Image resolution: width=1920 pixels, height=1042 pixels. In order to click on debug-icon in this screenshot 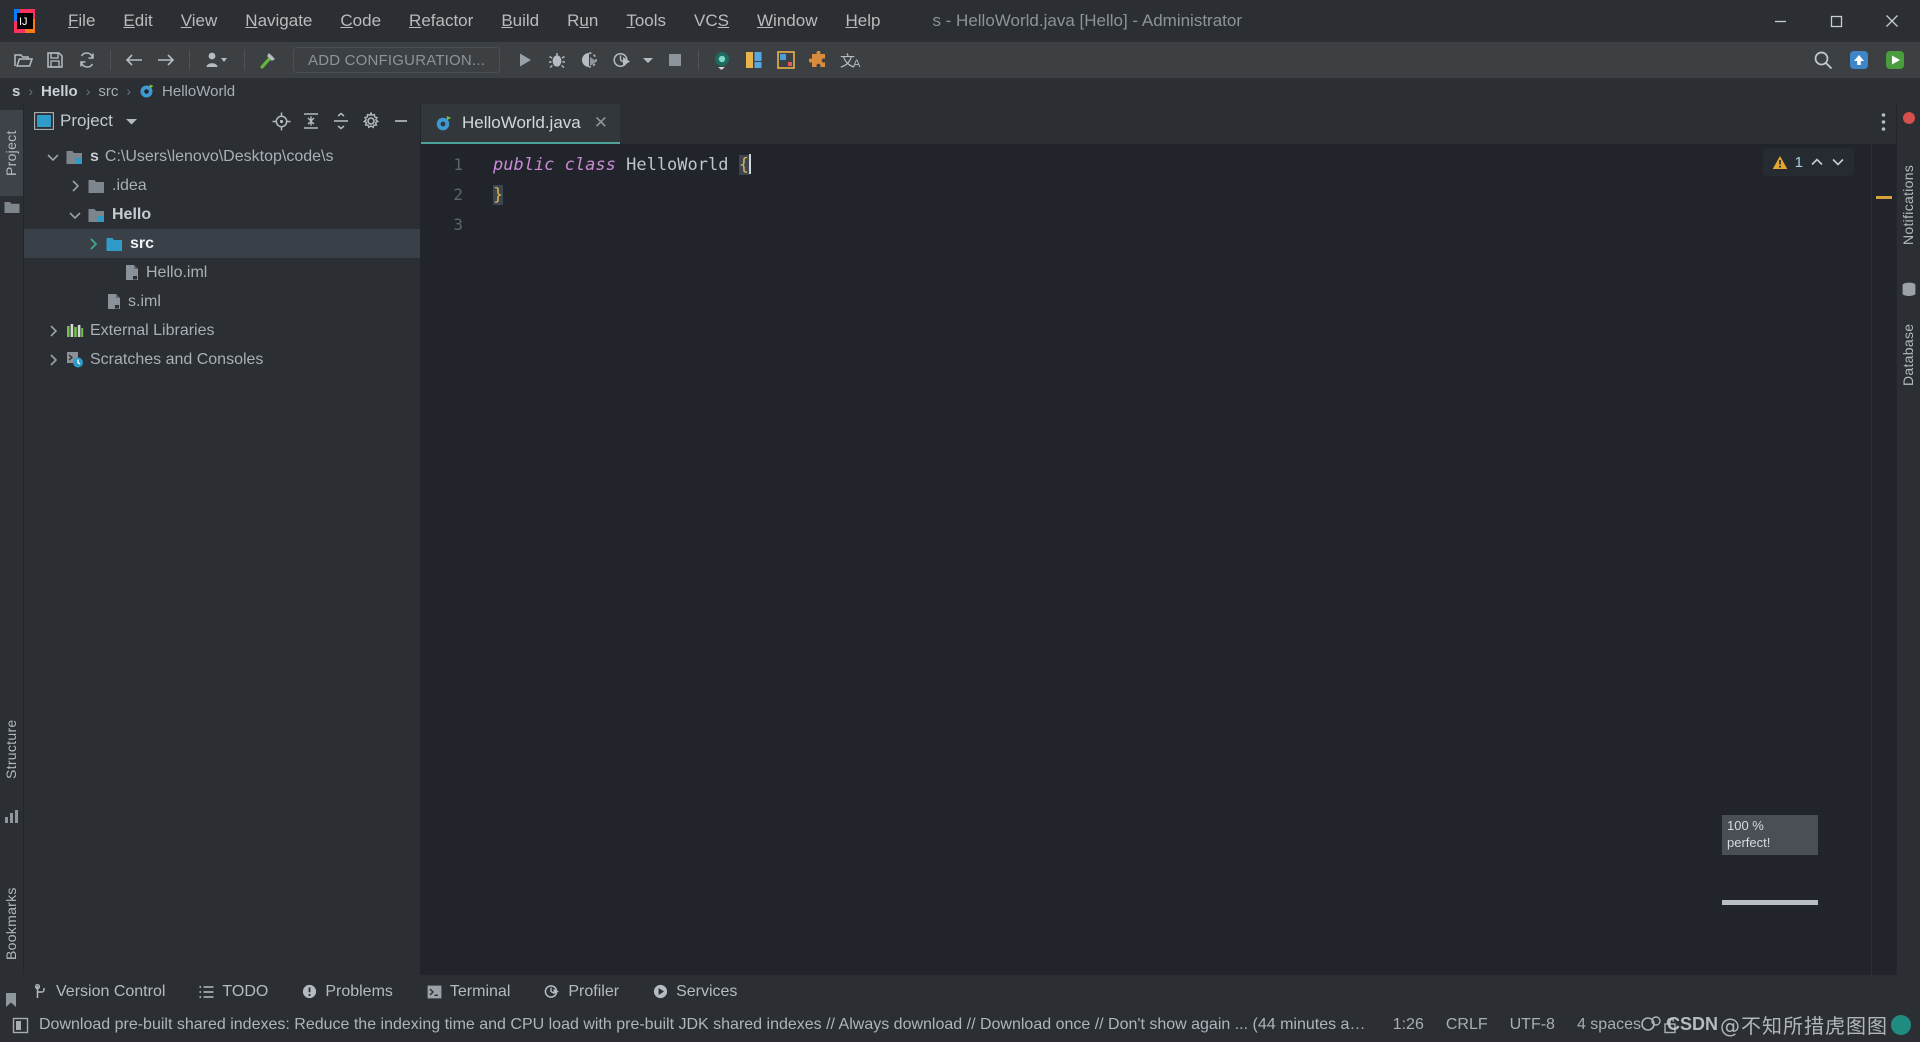, I will do `click(557, 60)`.